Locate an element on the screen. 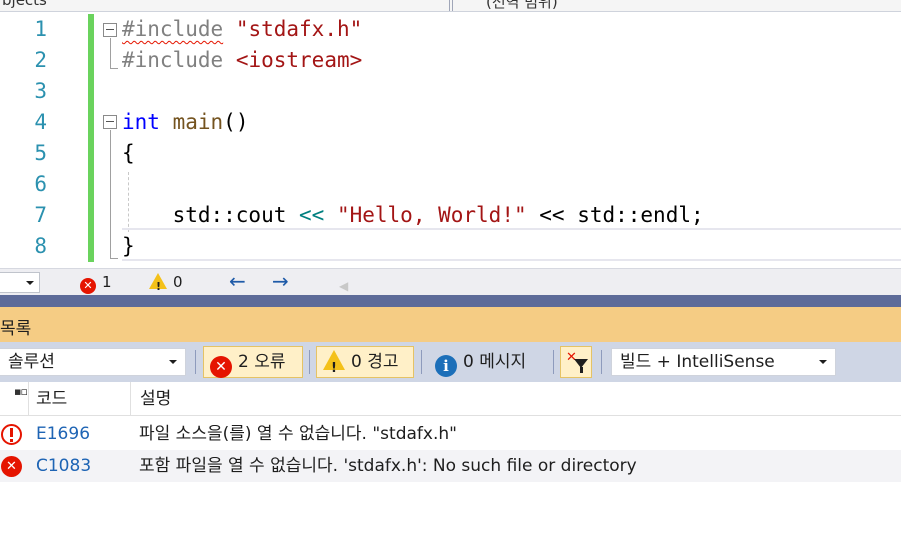  error-list-header: ▪▫ 코드 설명 is located at coordinates (450, 399).